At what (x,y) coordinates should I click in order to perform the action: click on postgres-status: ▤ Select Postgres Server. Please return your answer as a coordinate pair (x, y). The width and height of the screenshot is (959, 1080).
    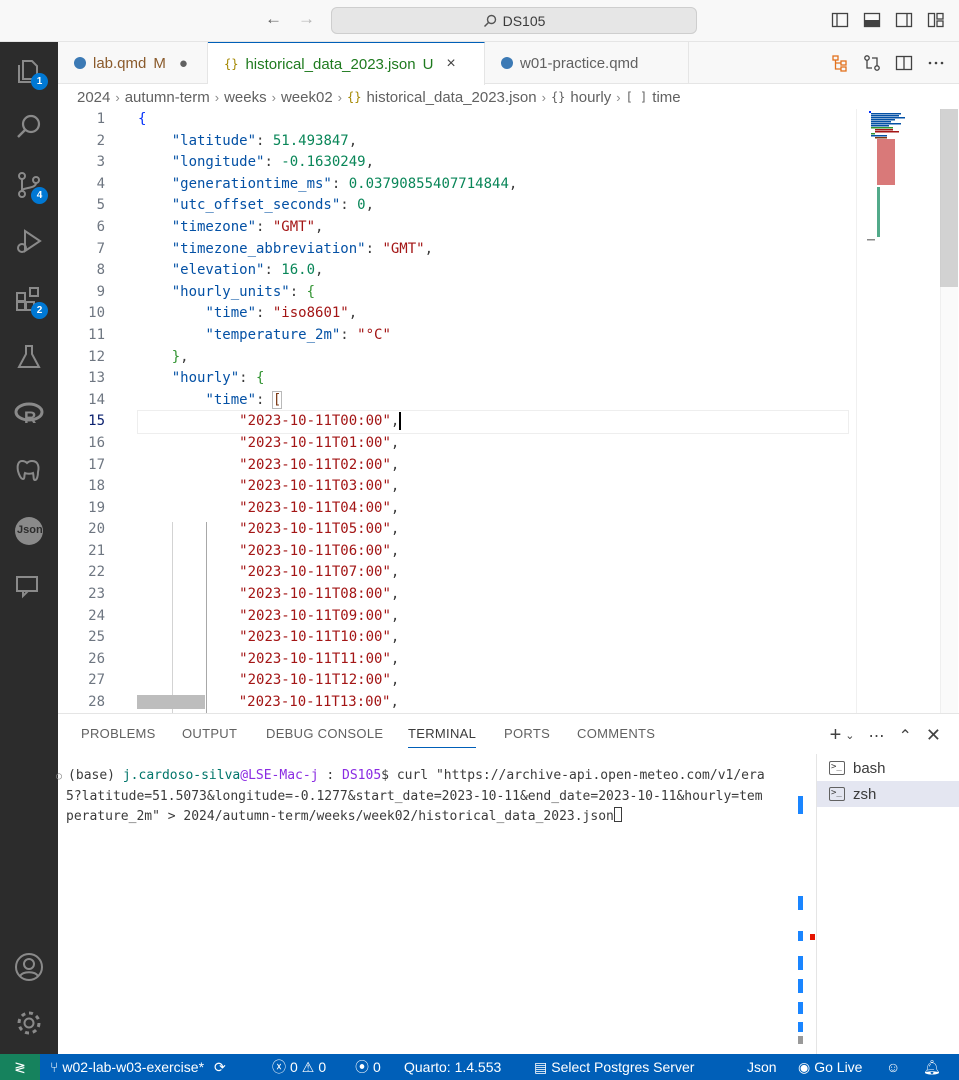
    Looking at the image, I should click on (614, 1067).